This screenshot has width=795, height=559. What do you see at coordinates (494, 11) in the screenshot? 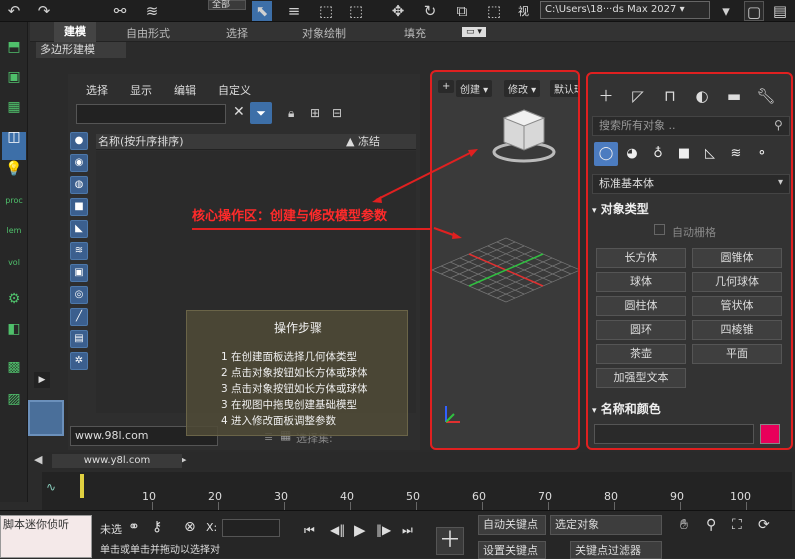
I see `placement-icon: ⬚` at bounding box center [494, 11].